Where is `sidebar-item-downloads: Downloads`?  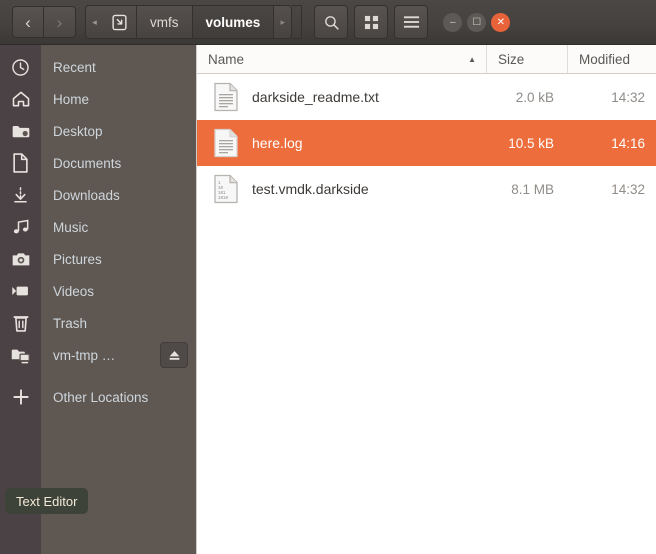
sidebar-item-downloads: Downloads is located at coordinates (98, 195).